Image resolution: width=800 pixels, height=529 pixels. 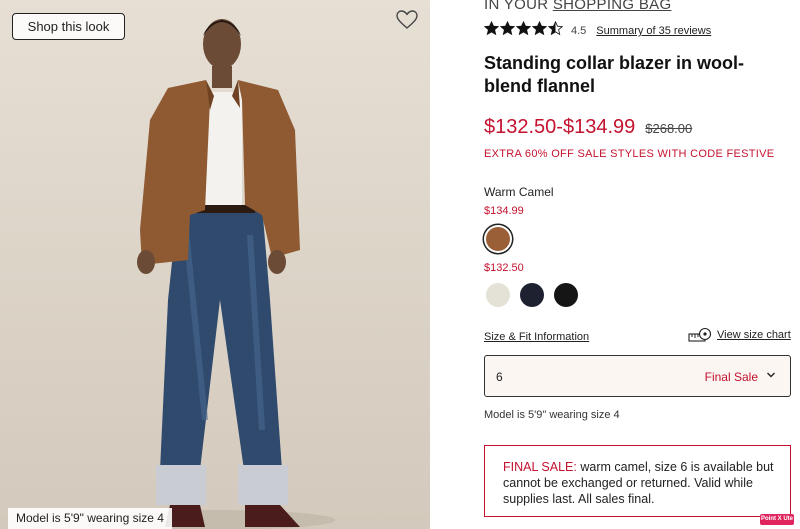 What do you see at coordinates (669, 128) in the screenshot?
I see `original-price: $268.00` at bounding box center [669, 128].